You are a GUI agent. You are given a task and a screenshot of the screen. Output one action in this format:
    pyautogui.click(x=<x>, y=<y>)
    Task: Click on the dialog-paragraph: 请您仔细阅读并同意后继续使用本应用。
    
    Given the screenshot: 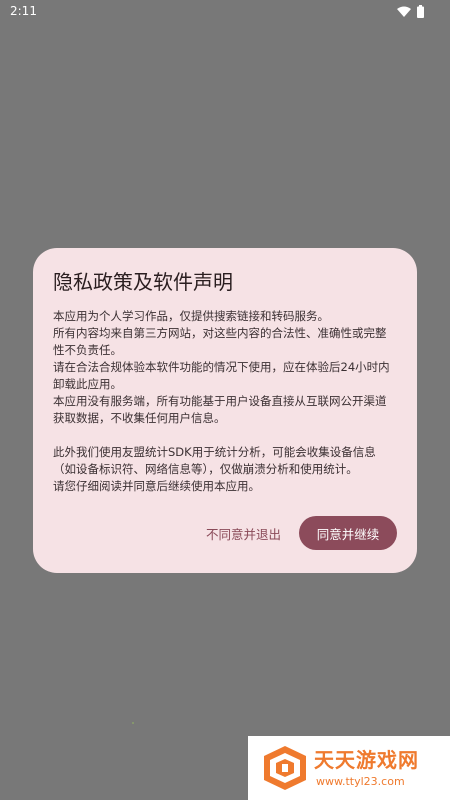 What is the action you would take?
    pyautogui.click(x=156, y=486)
    